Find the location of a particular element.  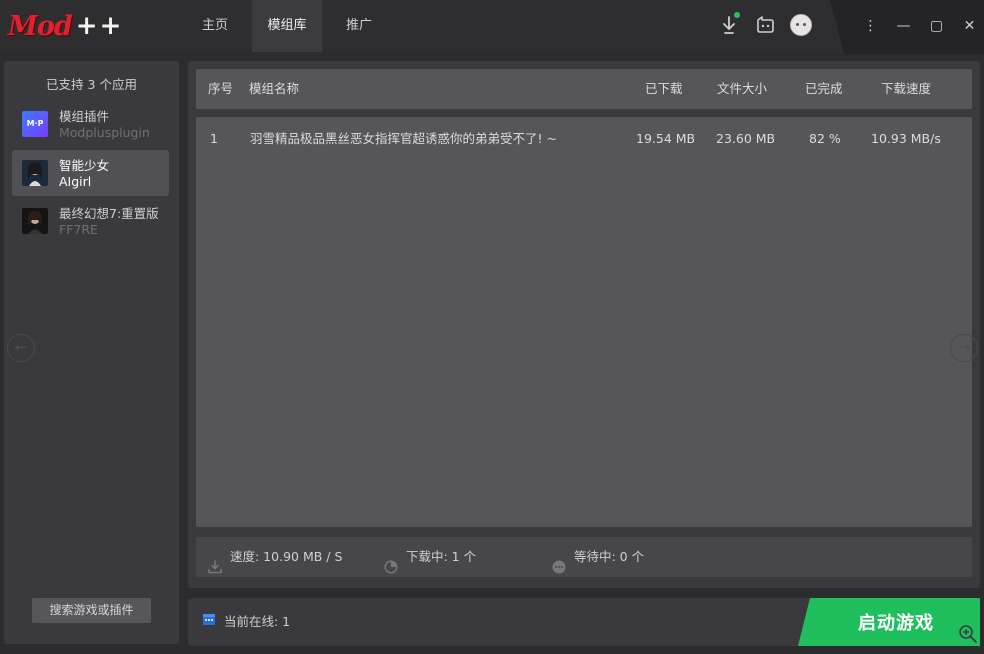

status-downloading-text: 下载中: 1 个 is located at coordinates (441, 556).